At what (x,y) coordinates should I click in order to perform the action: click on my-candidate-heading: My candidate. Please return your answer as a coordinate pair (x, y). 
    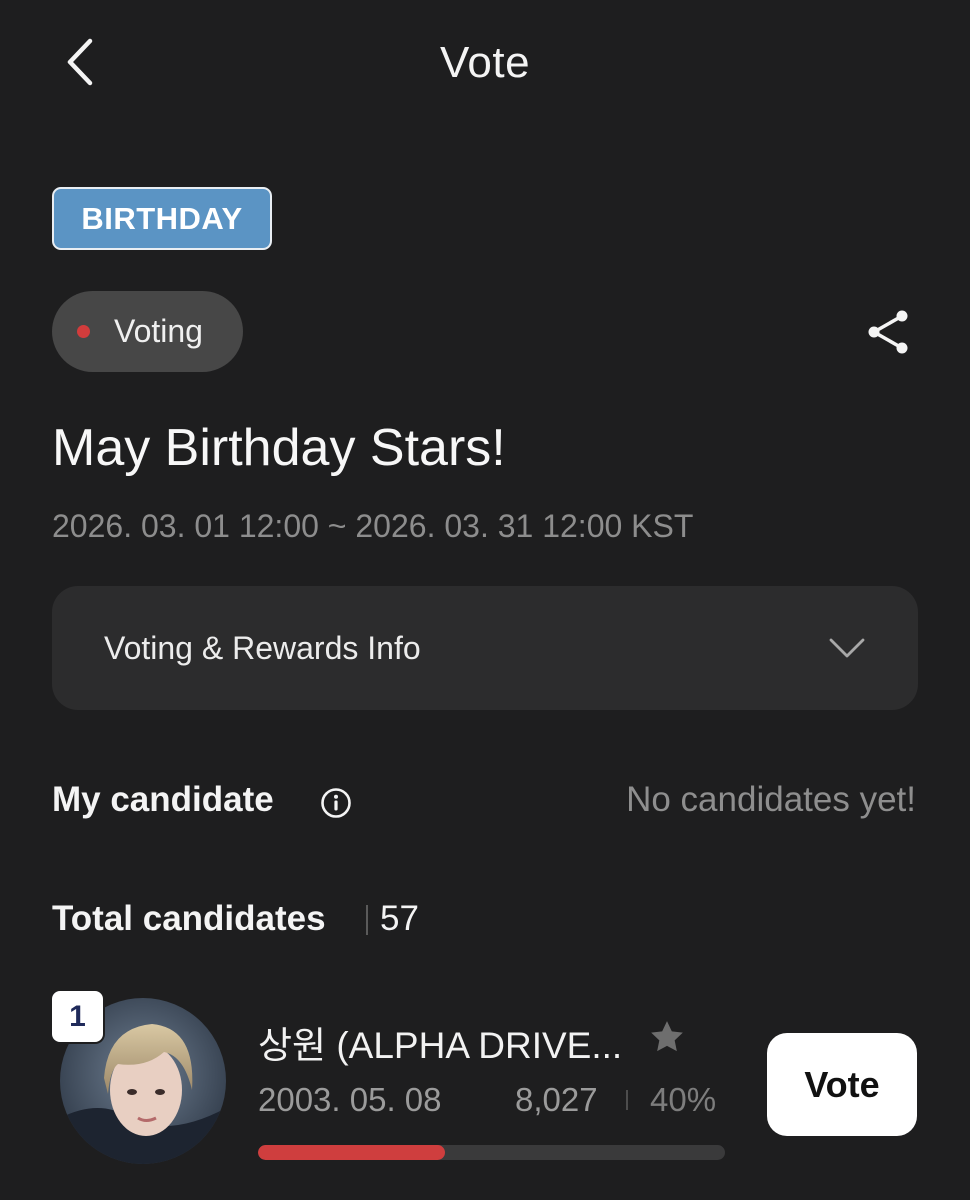
    Looking at the image, I should click on (163, 799).